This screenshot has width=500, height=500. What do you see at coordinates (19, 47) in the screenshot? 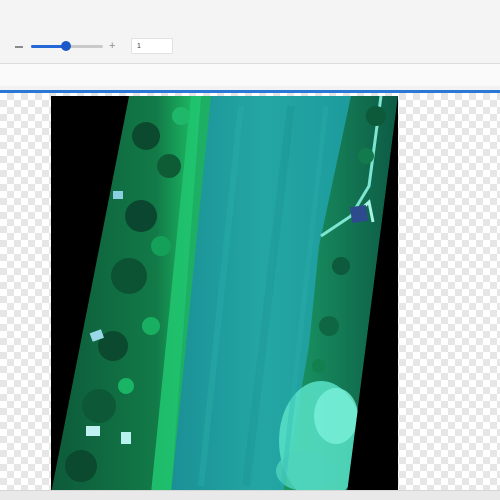
I see `minus-icon` at bounding box center [19, 47].